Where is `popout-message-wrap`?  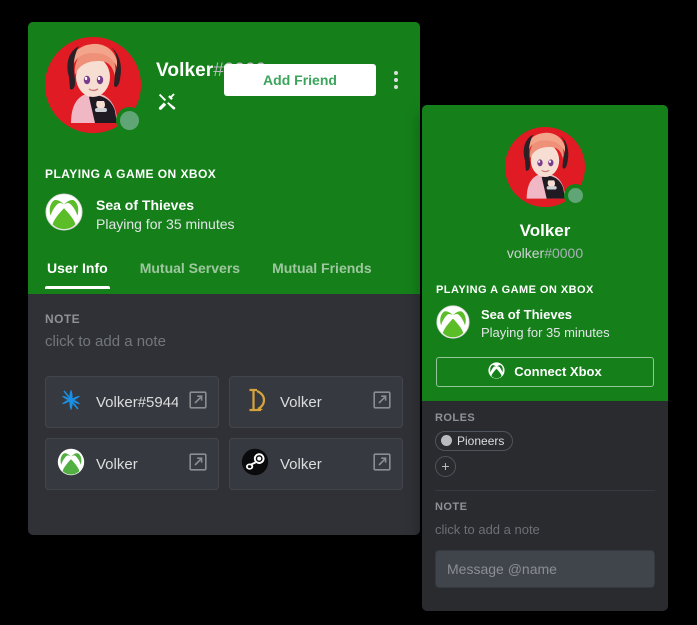 popout-message-wrap is located at coordinates (545, 569).